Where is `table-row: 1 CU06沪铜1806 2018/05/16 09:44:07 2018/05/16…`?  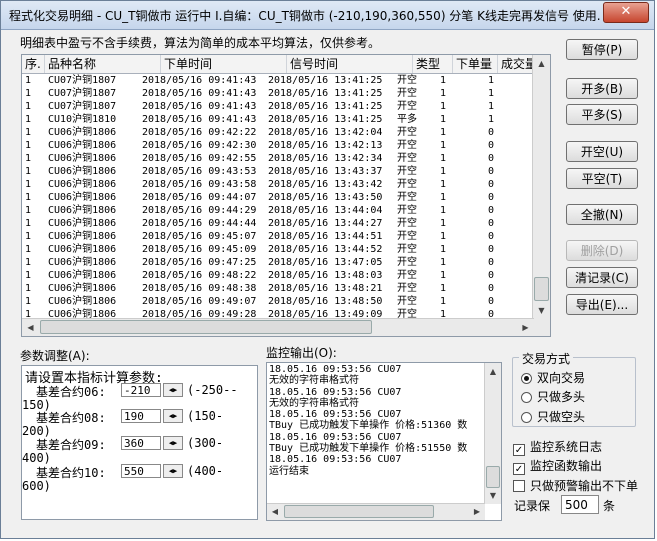 table-row: 1 CU06沪铜1806 2018/05/16 09:44:07 2018/05/16… is located at coordinates (278, 197).